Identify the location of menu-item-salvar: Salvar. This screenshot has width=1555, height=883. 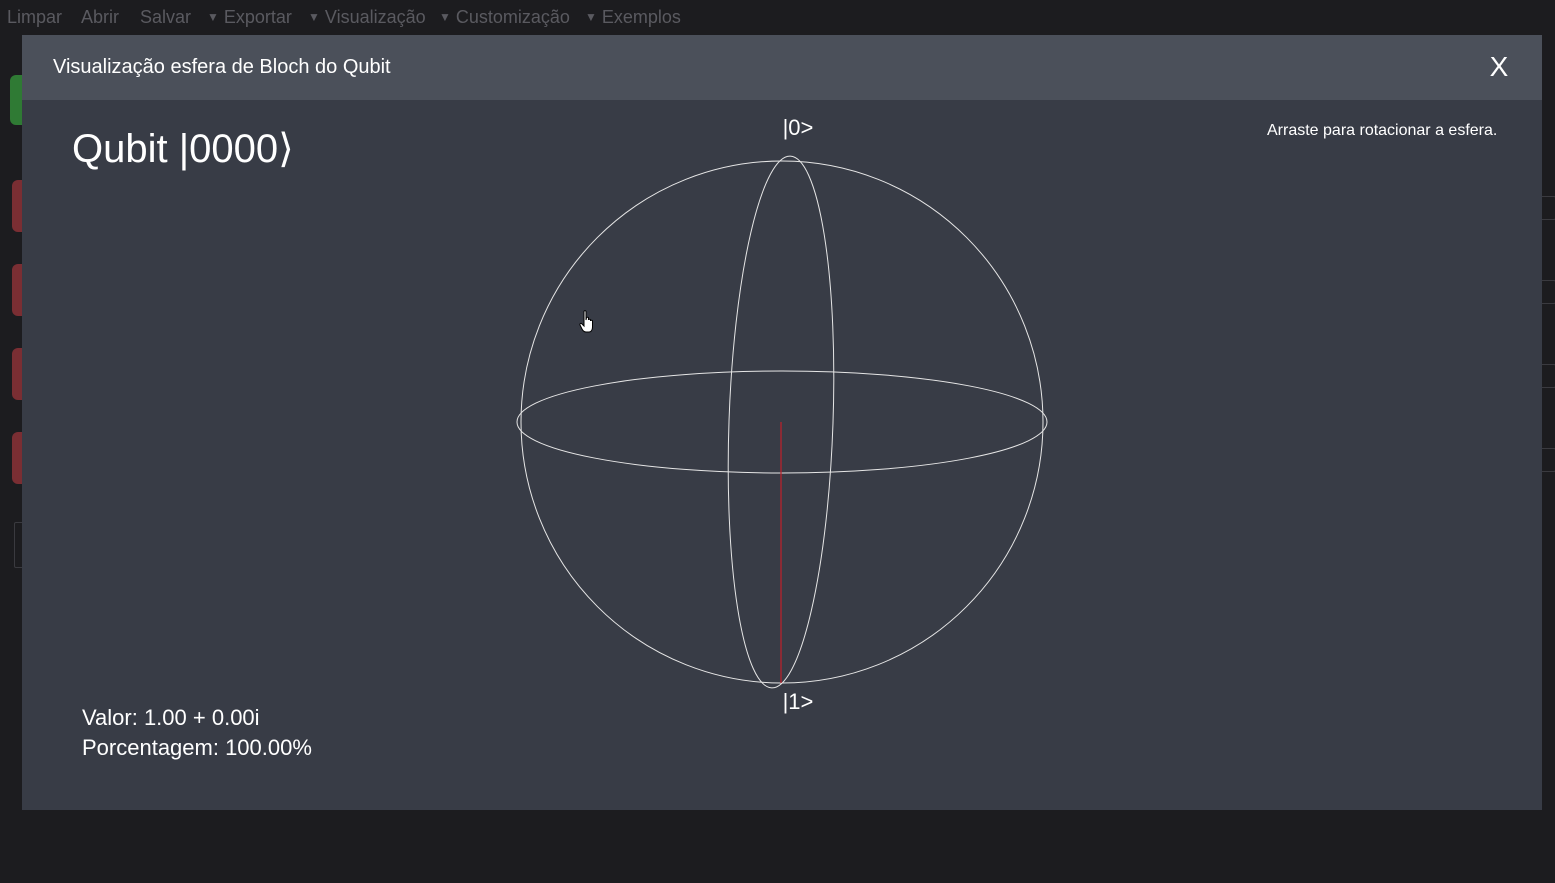
(165, 17).